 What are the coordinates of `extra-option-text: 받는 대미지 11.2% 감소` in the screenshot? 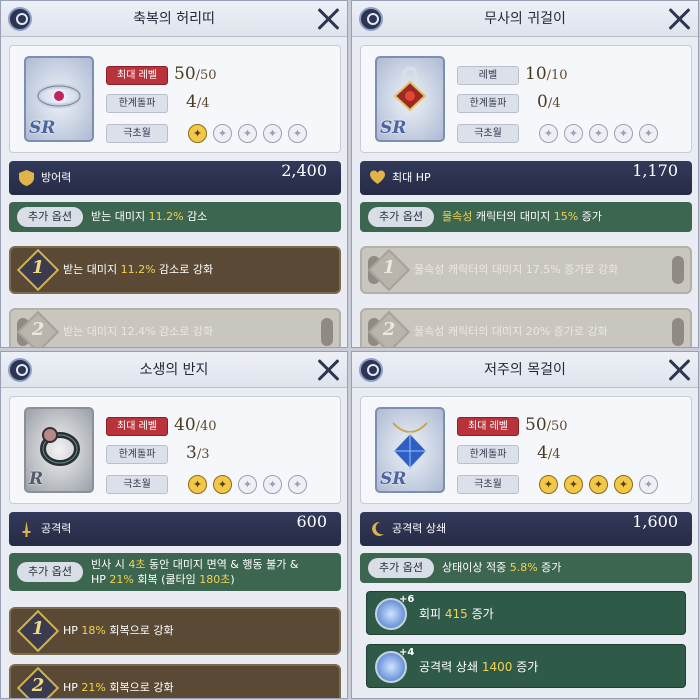 It's located at (149, 216).